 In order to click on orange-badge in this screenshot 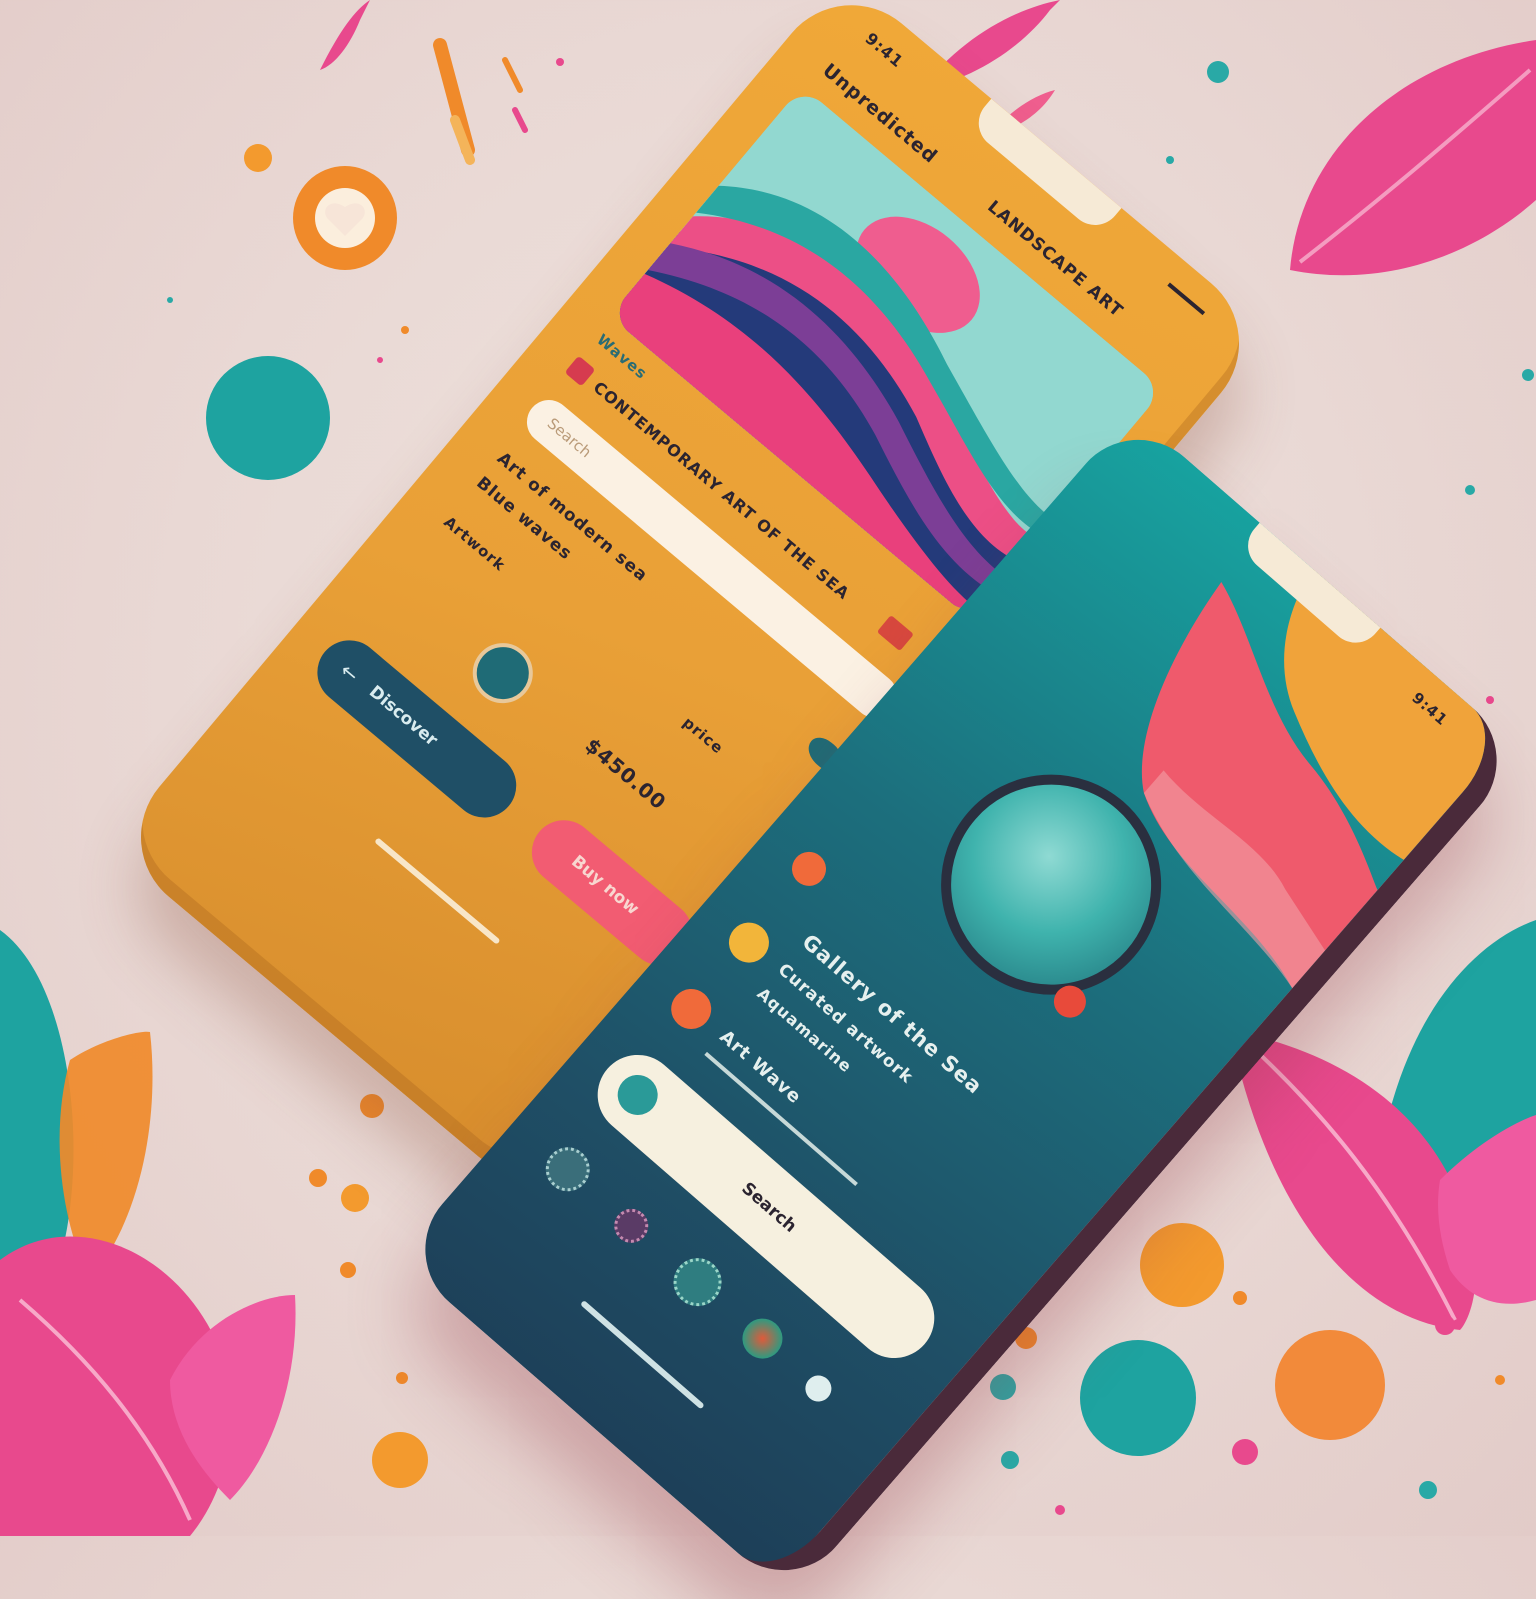, I will do `click(809, 868)`.